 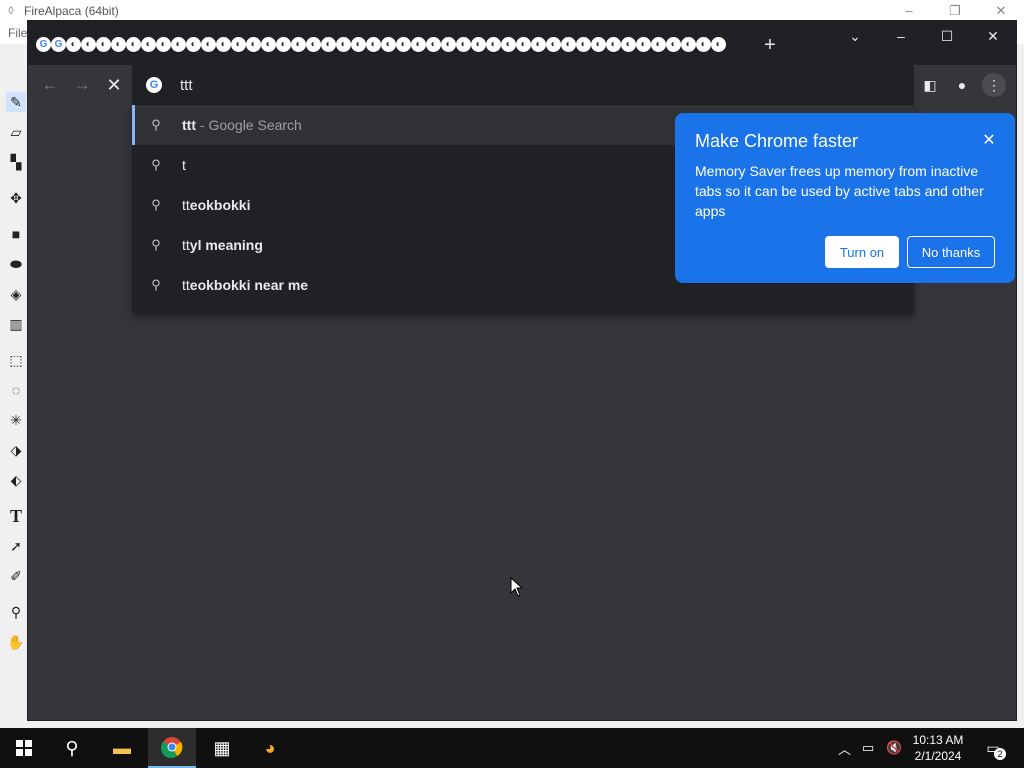 What do you see at coordinates (16, 516) in the screenshot?
I see `text-tool-icon: T` at bounding box center [16, 516].